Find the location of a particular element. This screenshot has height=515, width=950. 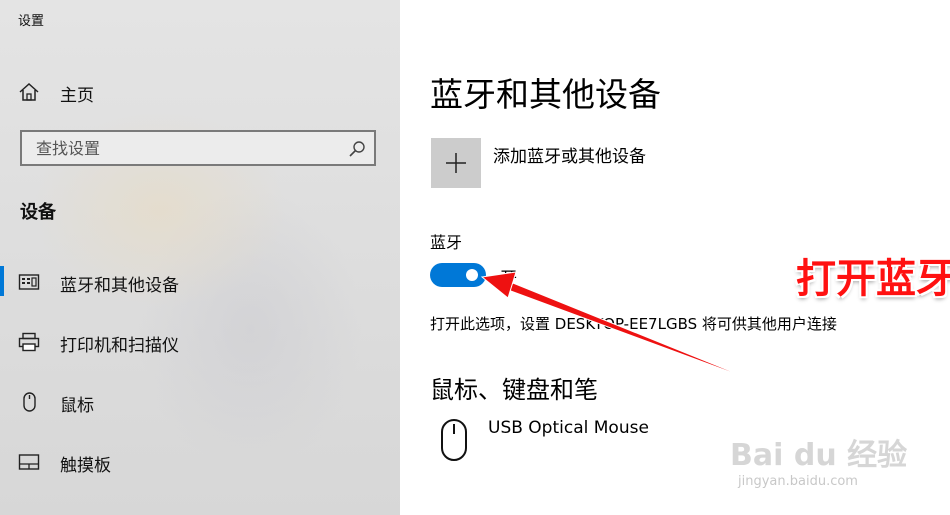

printer-icon is located at coordinates (29, 342).